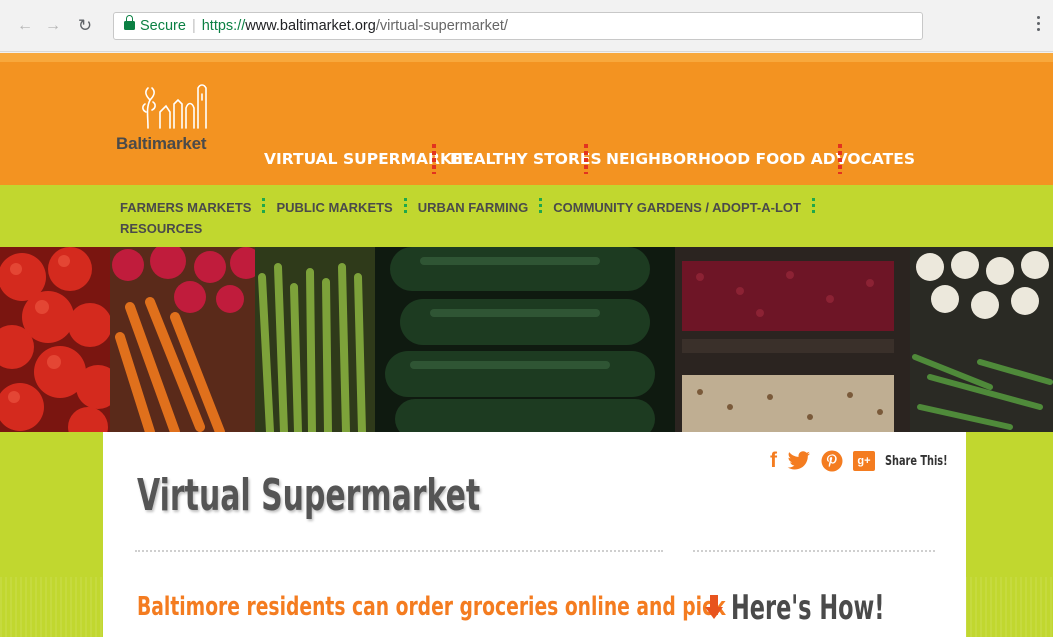 This screenshot has width=1053, height=637. Describe the element at coordinates (85, 26) in the screenshot. I see `reload-icon: ↻` at that location.